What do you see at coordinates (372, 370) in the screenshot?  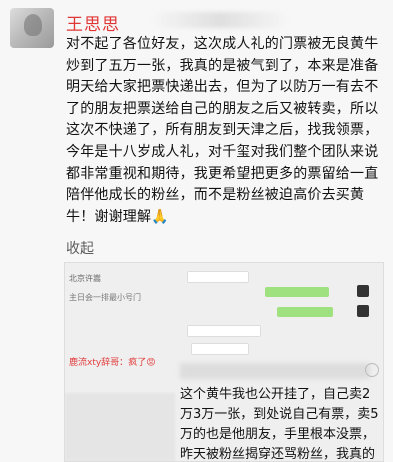 I see `info-icon` at bounding box center [372, 370].